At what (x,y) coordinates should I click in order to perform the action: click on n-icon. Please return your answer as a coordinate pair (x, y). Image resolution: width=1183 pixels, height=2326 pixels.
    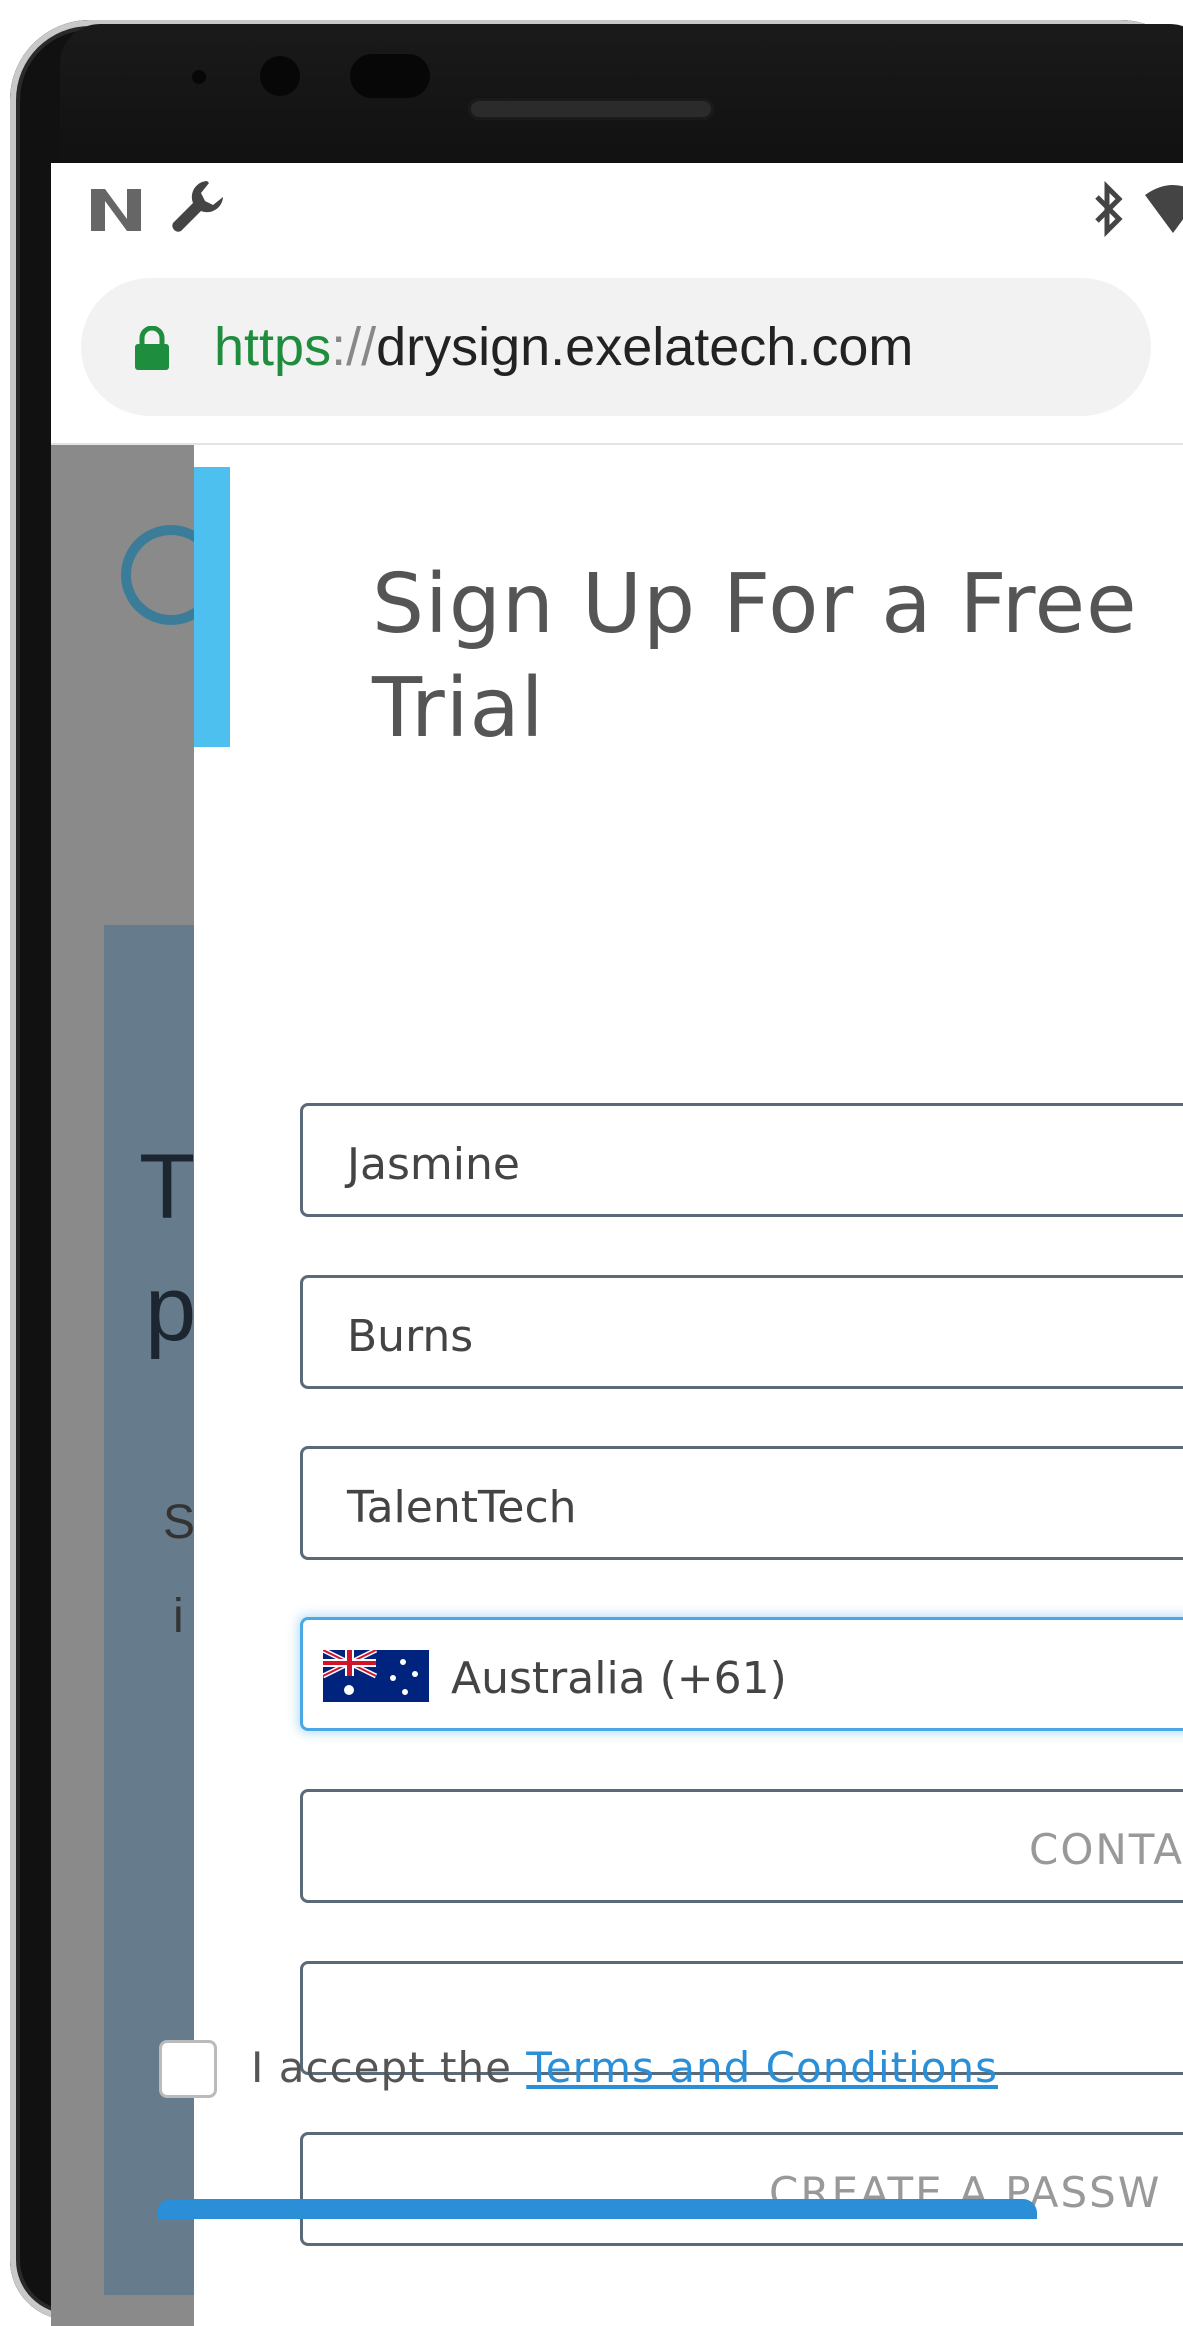
    Looking at the image, I should click on (116, 210).